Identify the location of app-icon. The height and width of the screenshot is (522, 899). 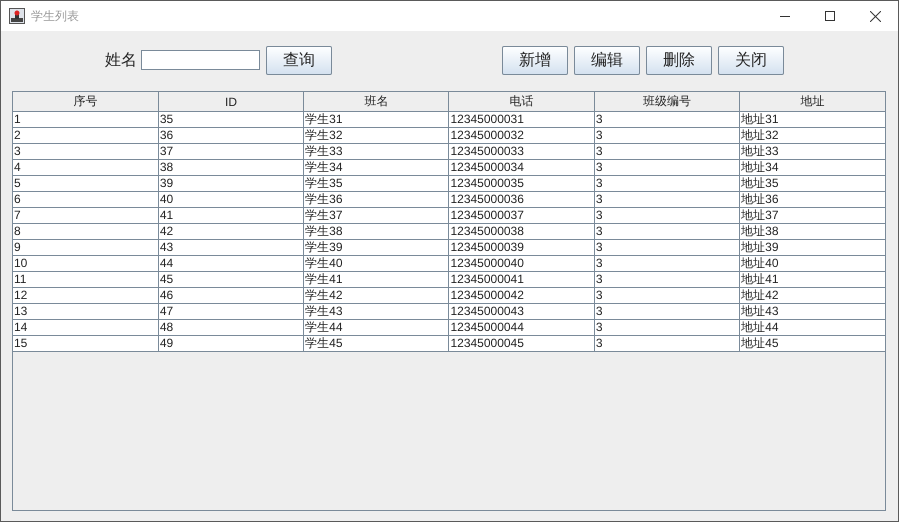
(17, 16).